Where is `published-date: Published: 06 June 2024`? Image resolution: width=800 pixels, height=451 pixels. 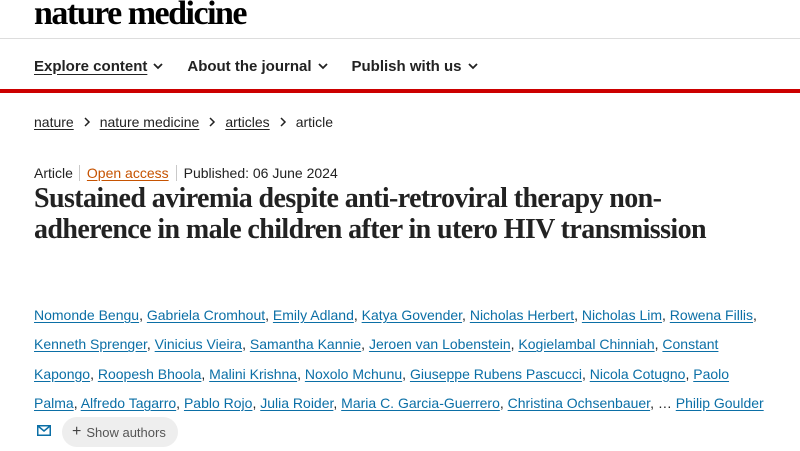 published-date: Published: 06 June 2024 is located at coordinates (260, 173).